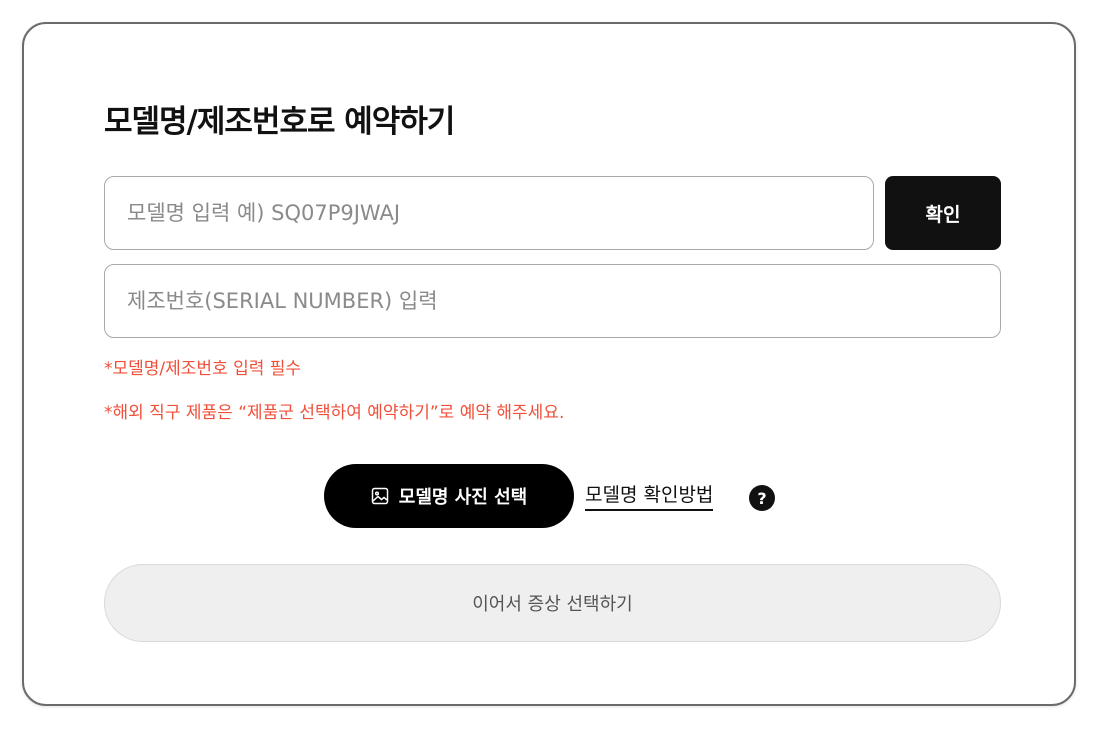 This screenshot has height=737, width=1102. I want to click on select-model-photo-button: 모델명 사진 선택, so click(449, 496).